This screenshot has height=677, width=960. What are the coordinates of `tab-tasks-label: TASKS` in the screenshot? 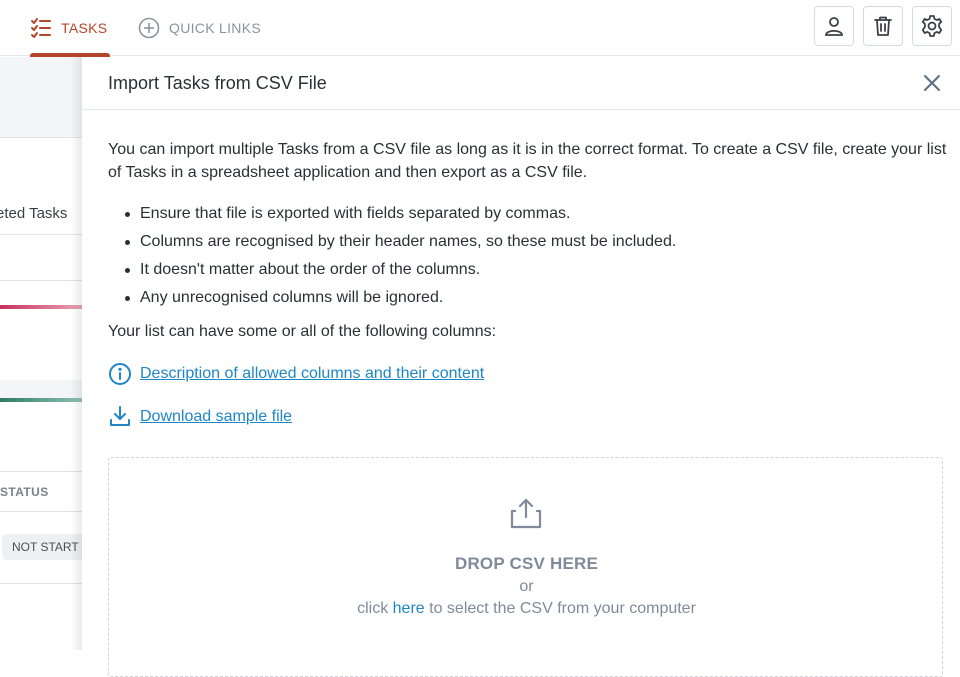 It's located at (84, 28).